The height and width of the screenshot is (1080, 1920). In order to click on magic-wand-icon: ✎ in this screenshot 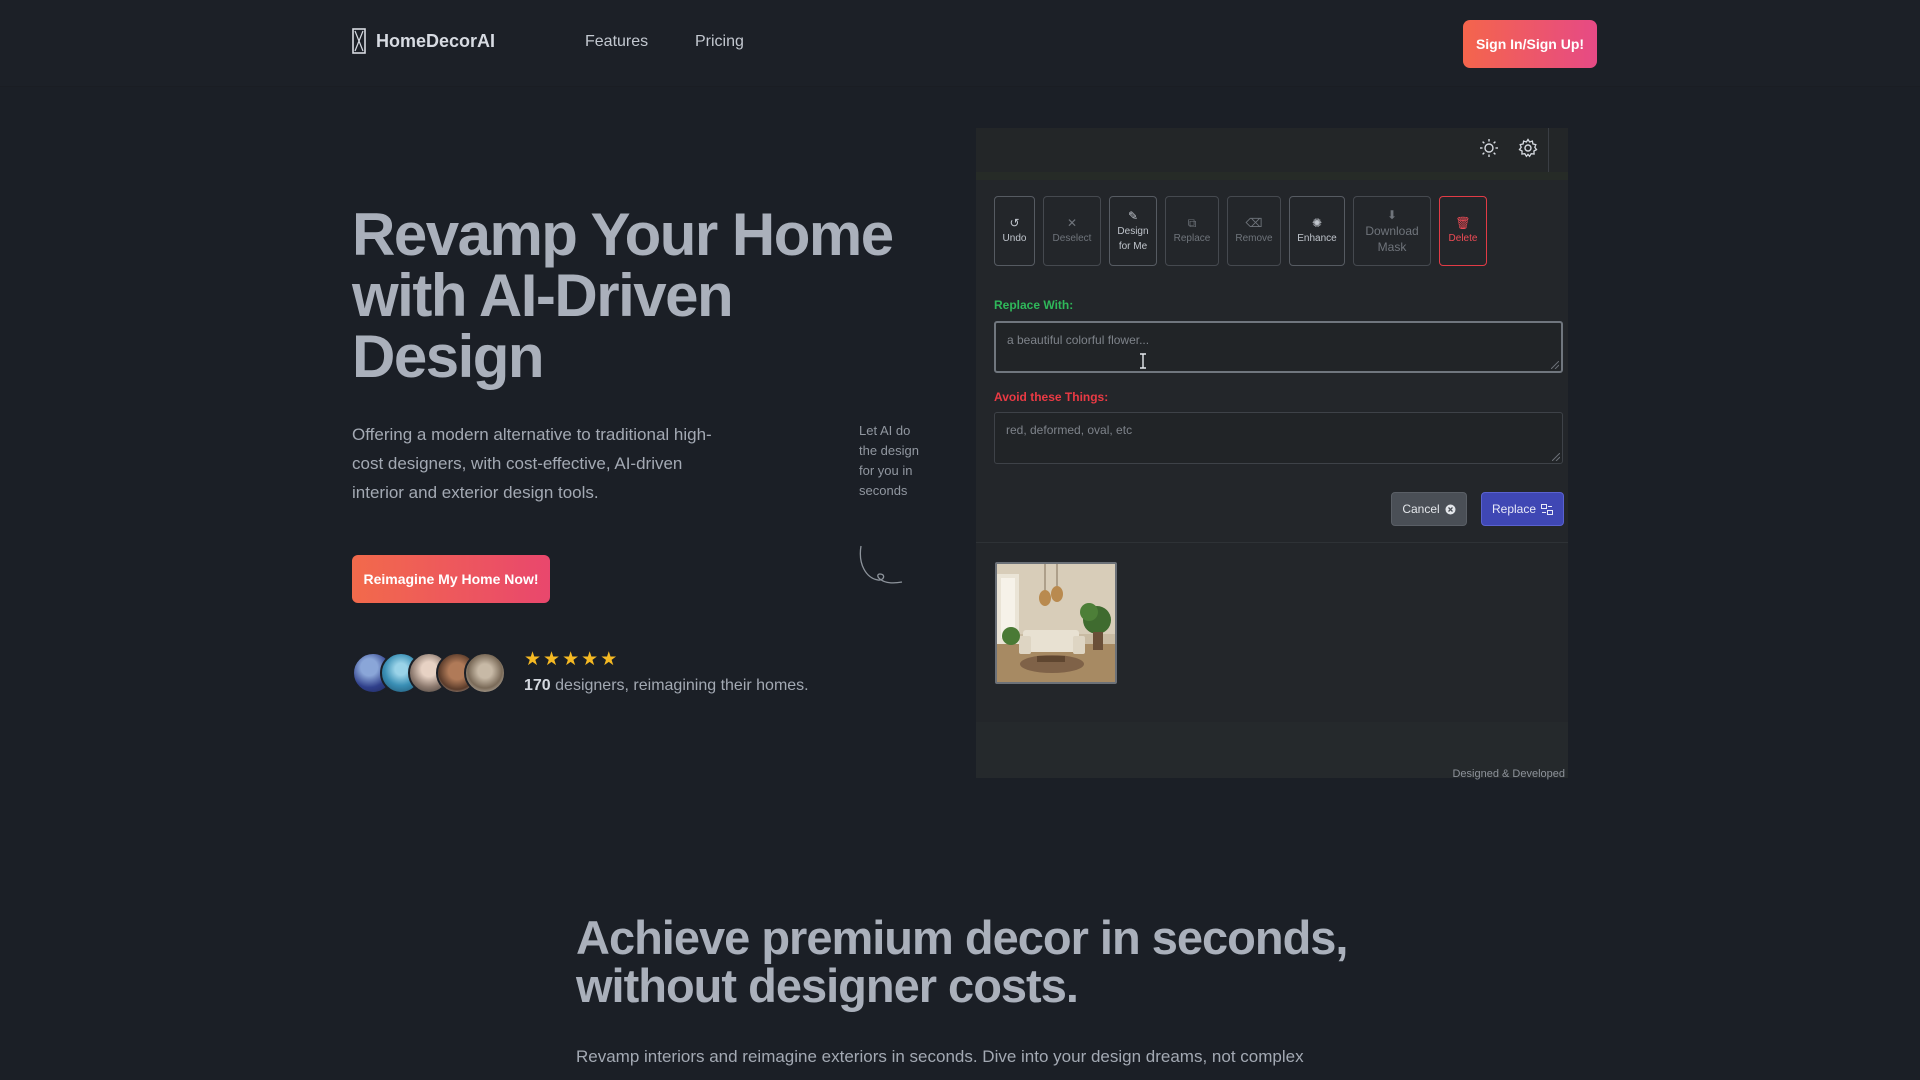, I will do `click(1133, 215)`.